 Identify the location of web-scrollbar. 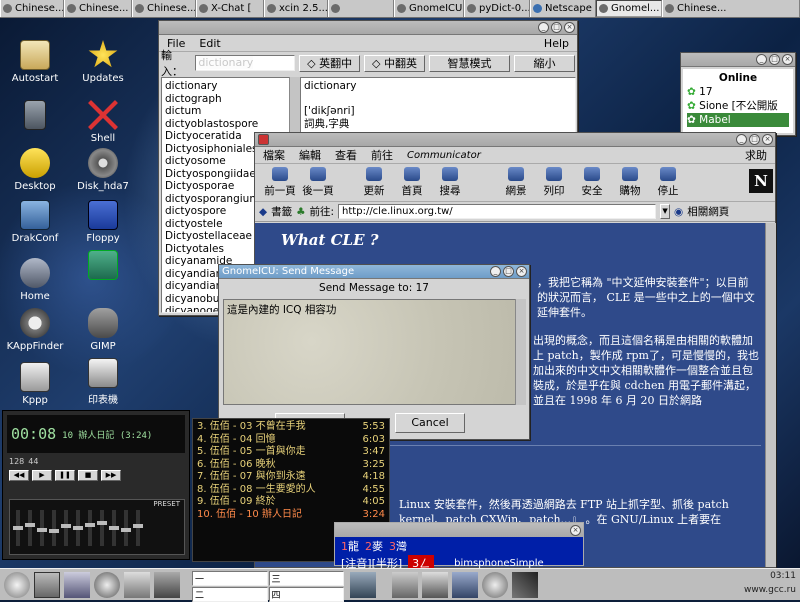
(770, 395).